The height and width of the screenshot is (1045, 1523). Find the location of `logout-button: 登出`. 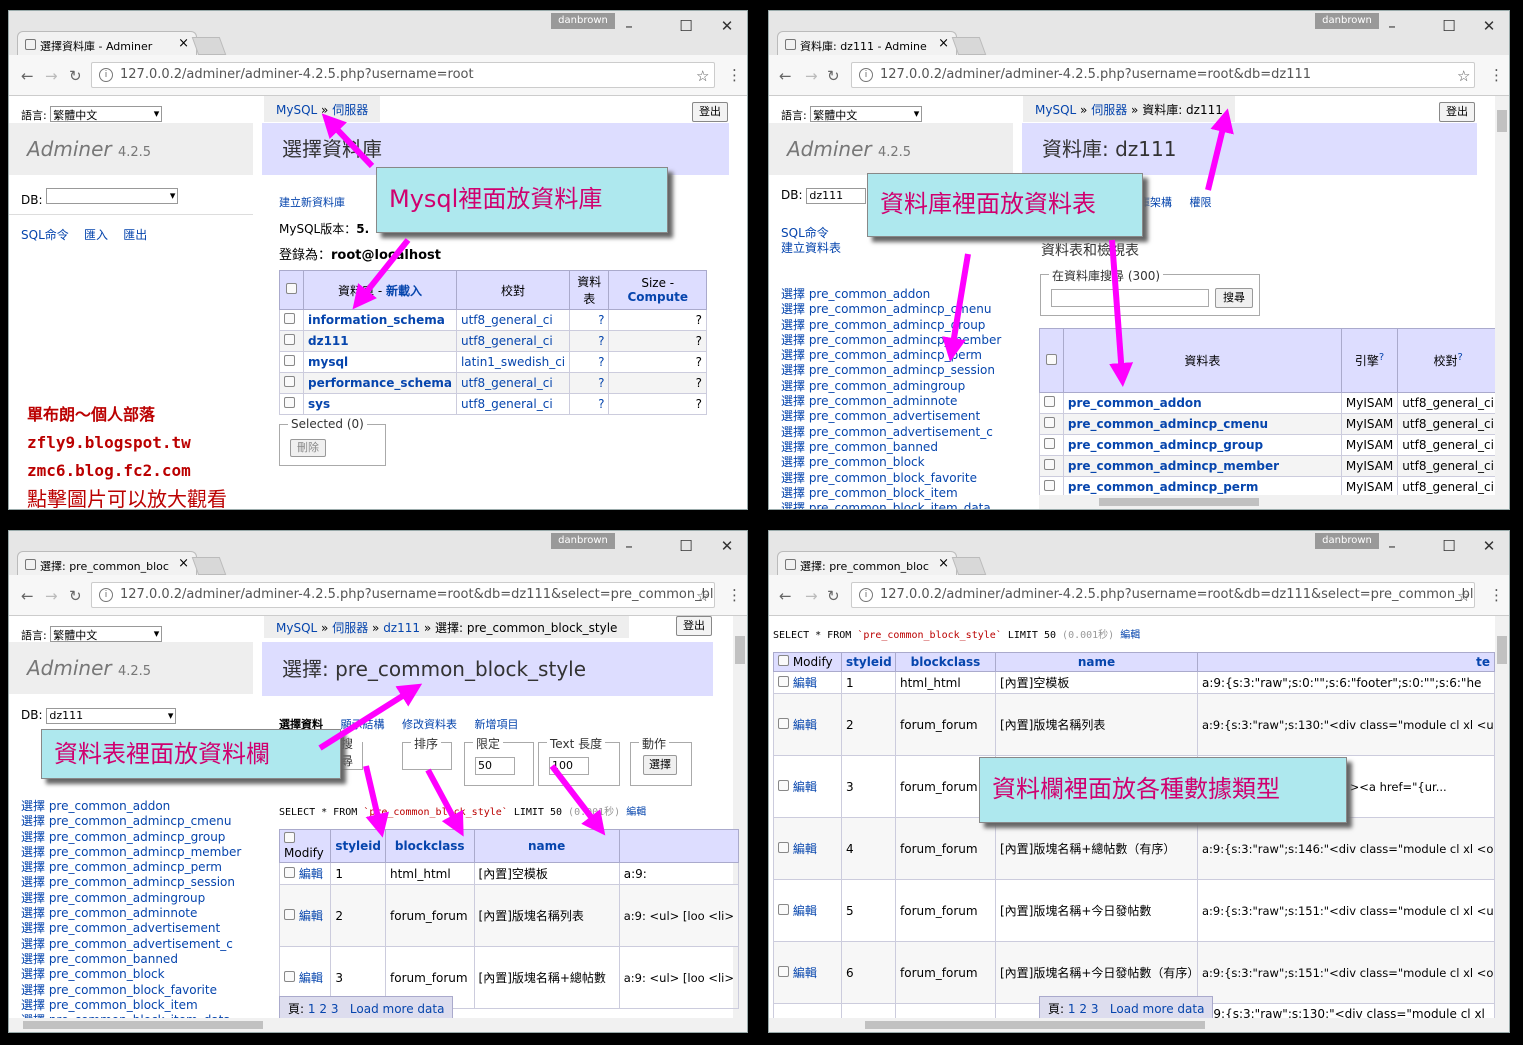

logout-button: 登出 is located at coordinates (710, 112).